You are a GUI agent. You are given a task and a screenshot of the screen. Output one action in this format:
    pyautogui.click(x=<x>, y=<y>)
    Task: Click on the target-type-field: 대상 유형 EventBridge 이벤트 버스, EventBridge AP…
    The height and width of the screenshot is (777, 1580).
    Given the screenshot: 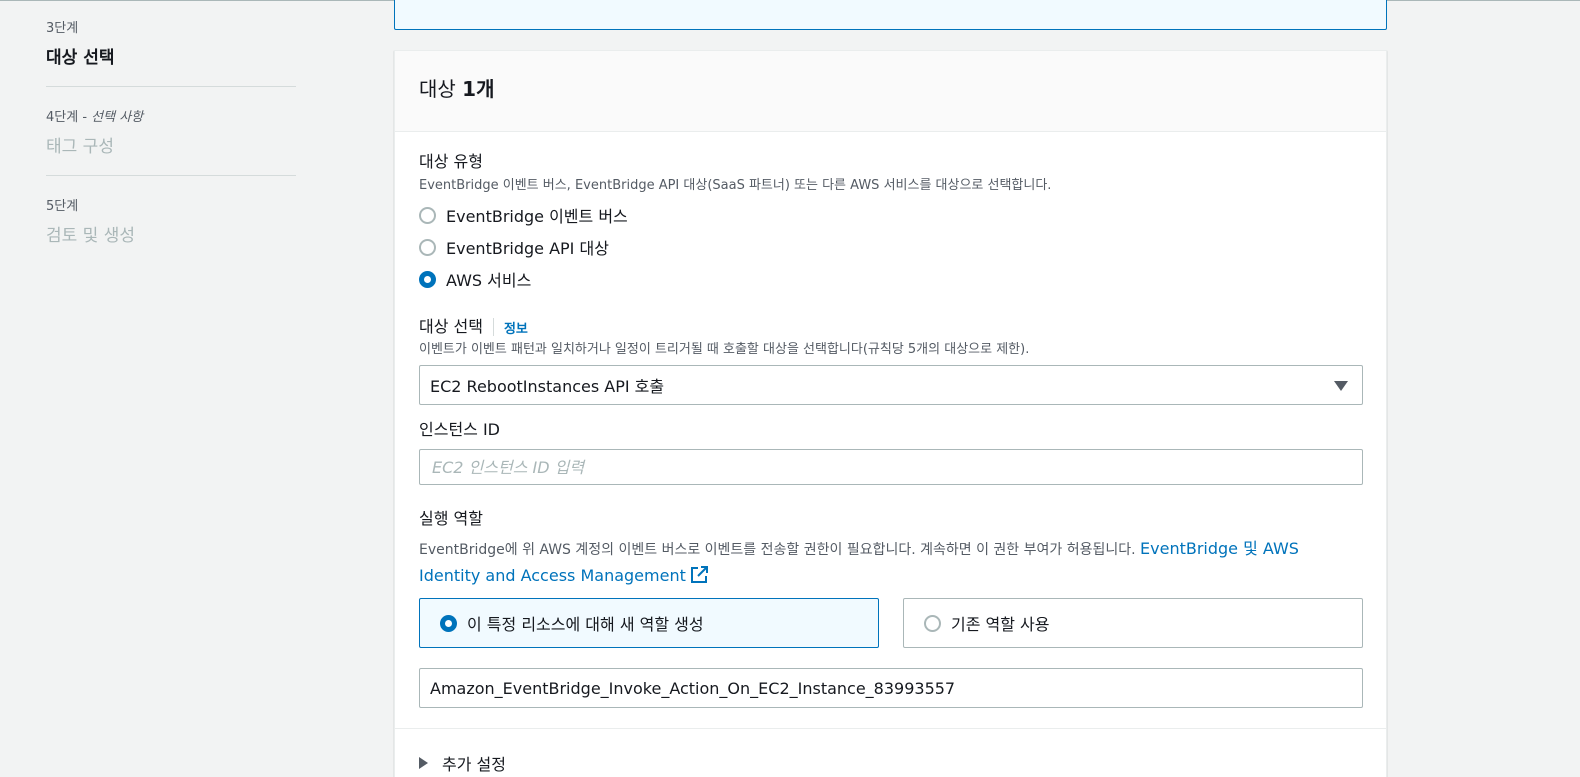 What is the action you would take?
    pyautogui.click(x=891, y=223)
    